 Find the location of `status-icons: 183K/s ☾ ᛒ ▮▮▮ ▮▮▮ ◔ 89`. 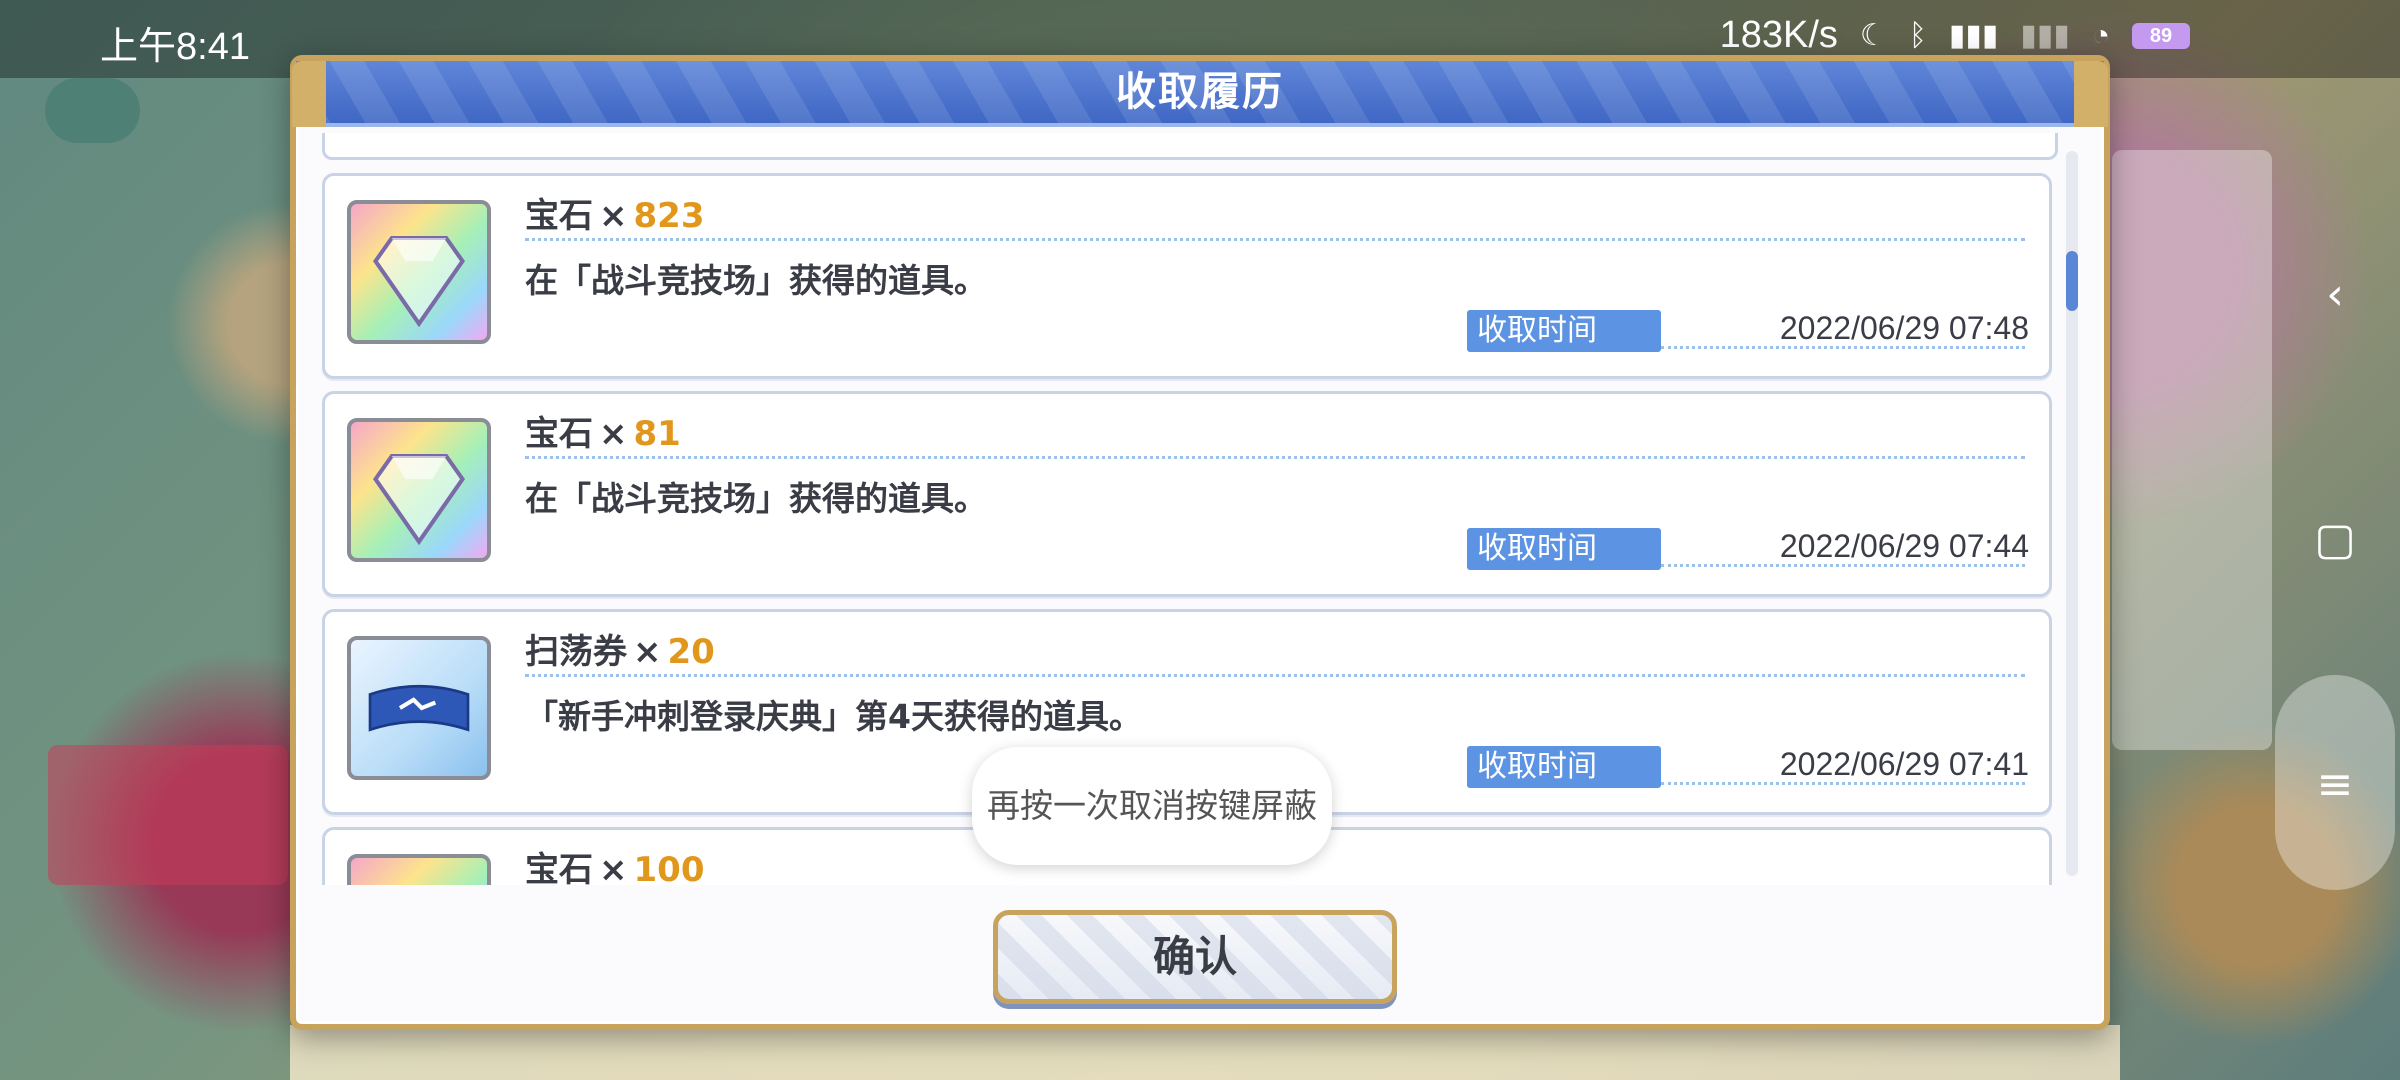

status-icons: 183K/s ☾ ᛒ ▮▮▮ ▮▮▮ ◔ 89 is located at coordinates (1955, 35).